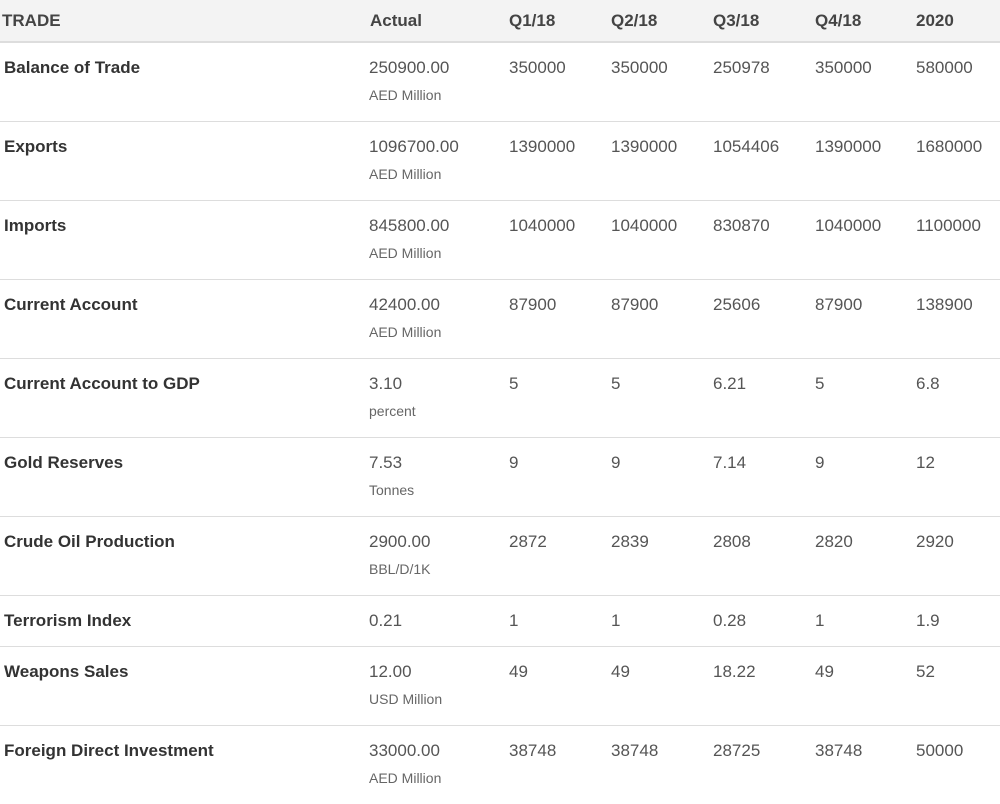 The width and height of the screenshot is (1000, 804). Describe the element at coordinates (956, 397) in the screenshot. I see `forecast-cell-year: 6.8` at that location.